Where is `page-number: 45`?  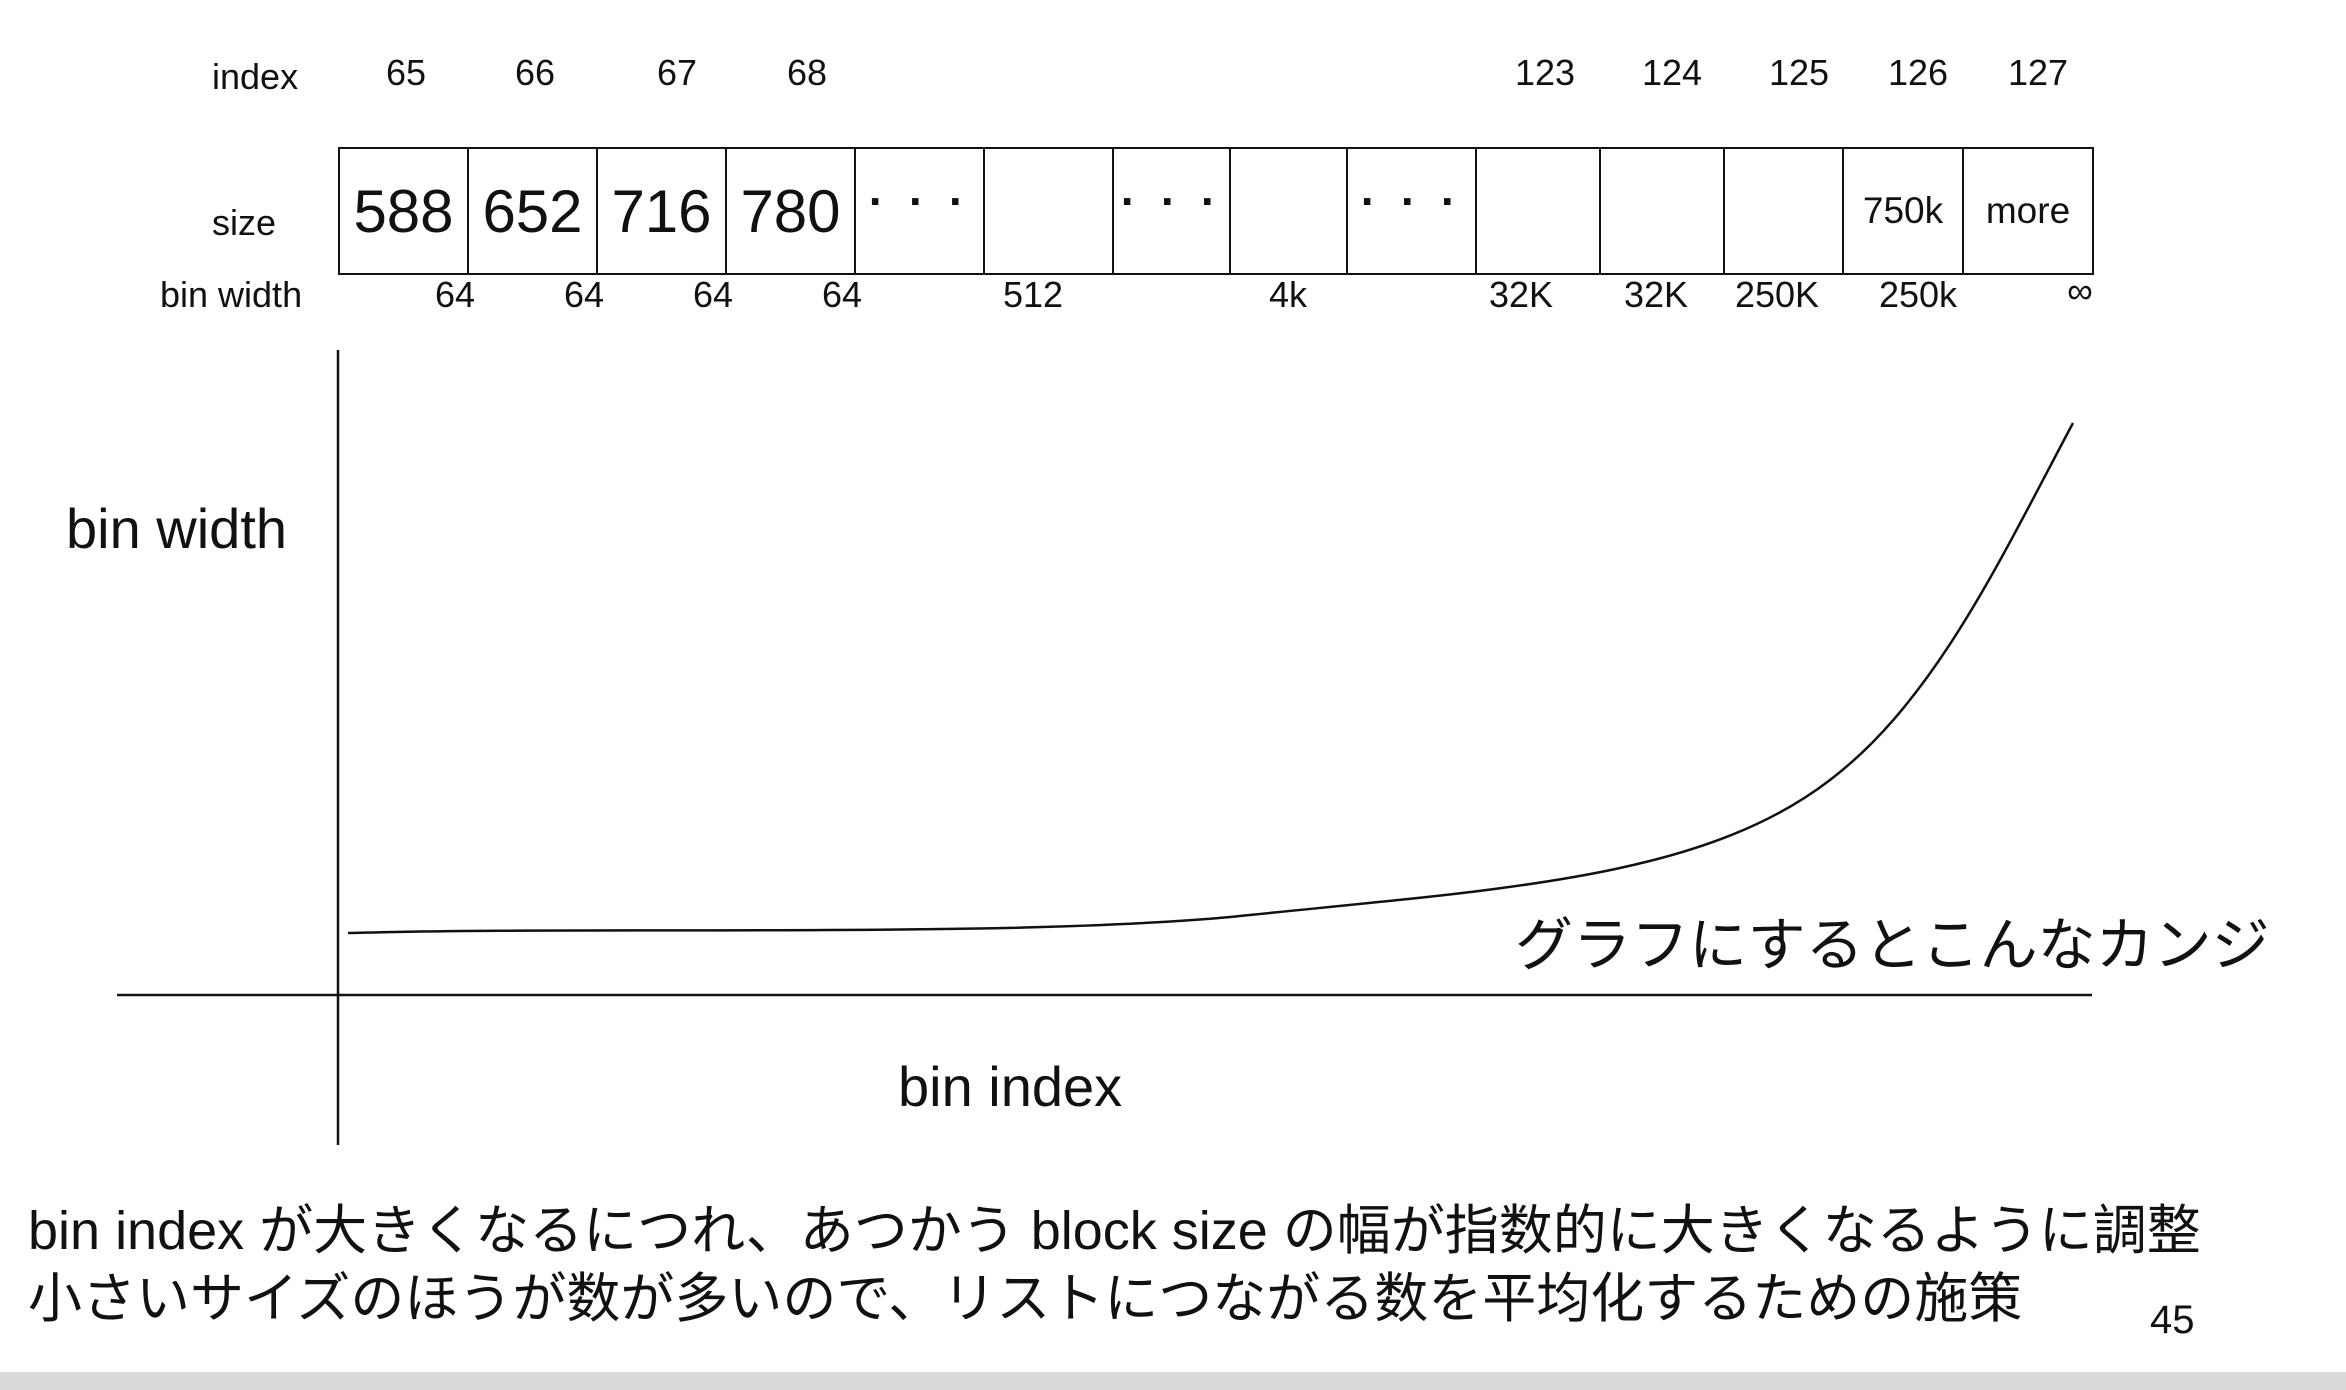
page-number: 45 is located at coordinates (2172, 1320).